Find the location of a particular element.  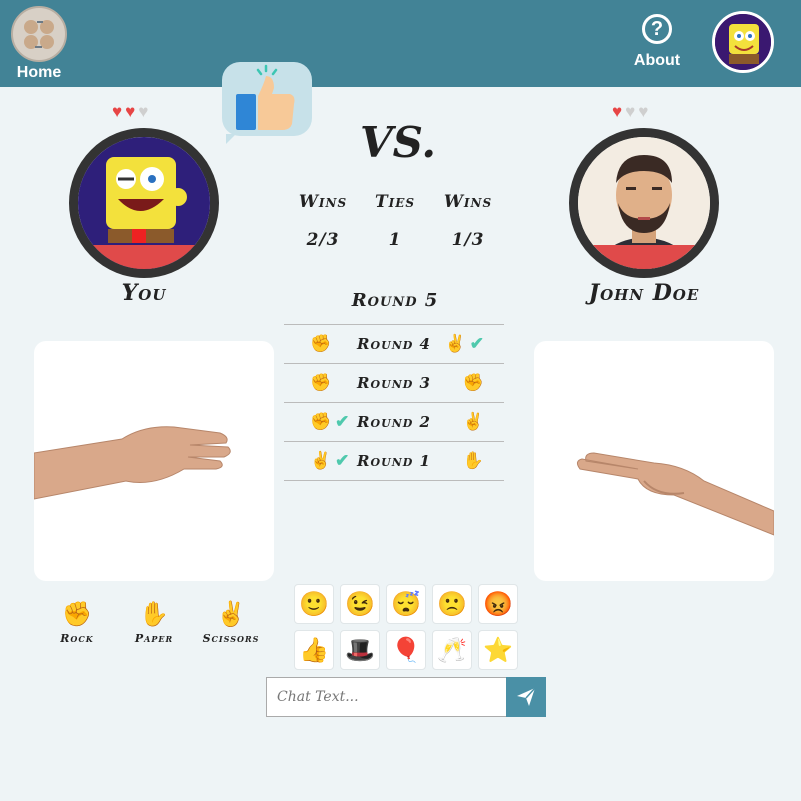

your-lives: ♥♥♥ is located at coordinates (131, 112).